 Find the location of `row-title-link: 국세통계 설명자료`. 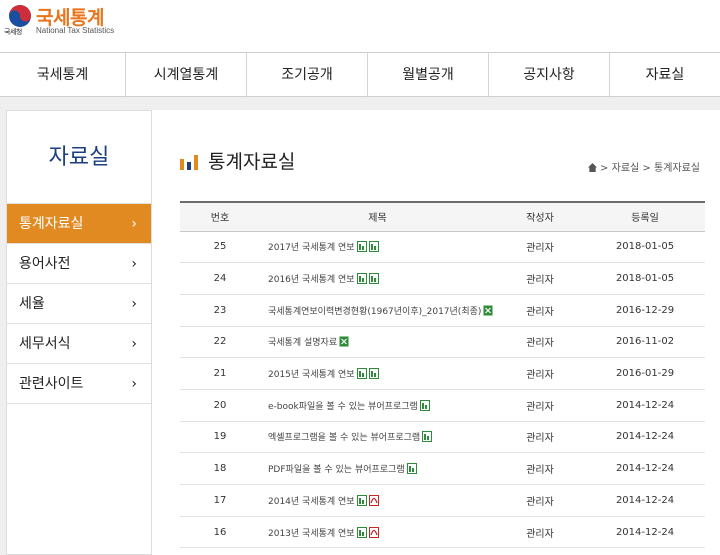

row-title-link: 국세통계 설명자료 is located at coordinates (302, 343).